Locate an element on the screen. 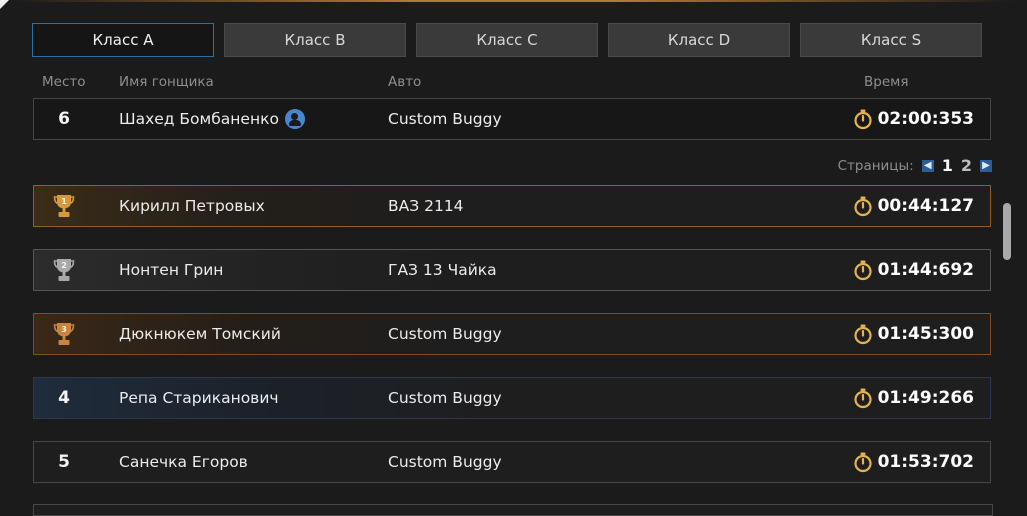 The height and width of the screenshot is (516, 1027). place-number: 6 is located at coordinates (64, 119).